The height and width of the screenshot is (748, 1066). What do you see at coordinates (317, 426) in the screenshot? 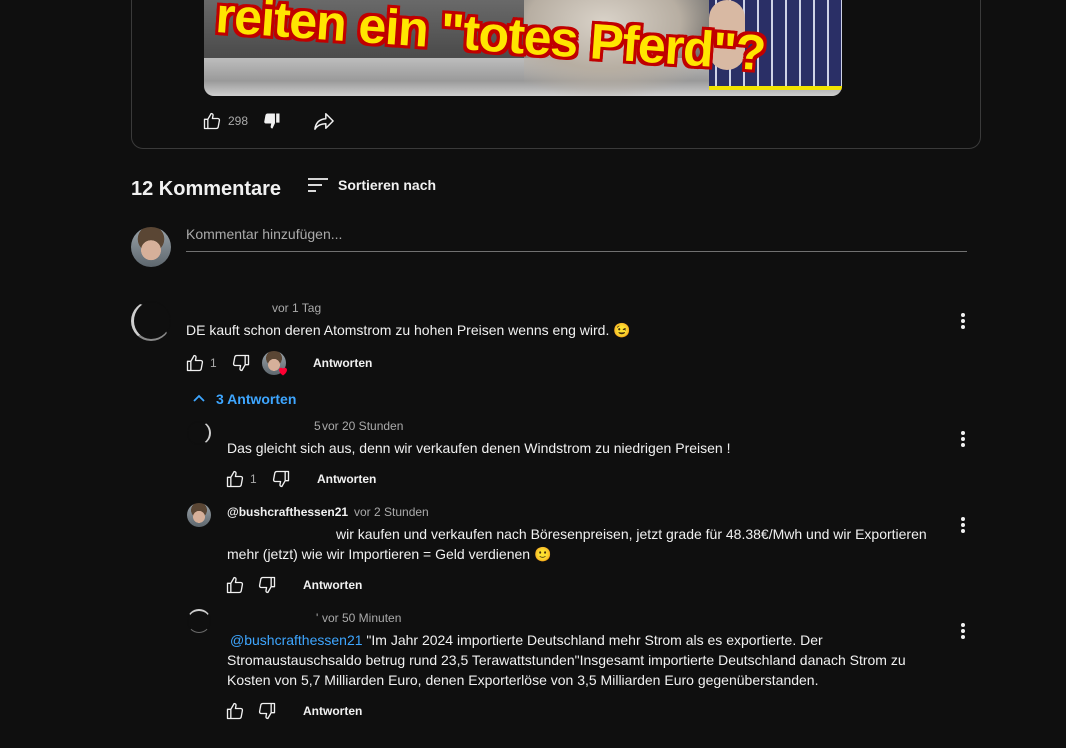
I see `reply-handle-fragment: 5` at bounding box center [317, 426].